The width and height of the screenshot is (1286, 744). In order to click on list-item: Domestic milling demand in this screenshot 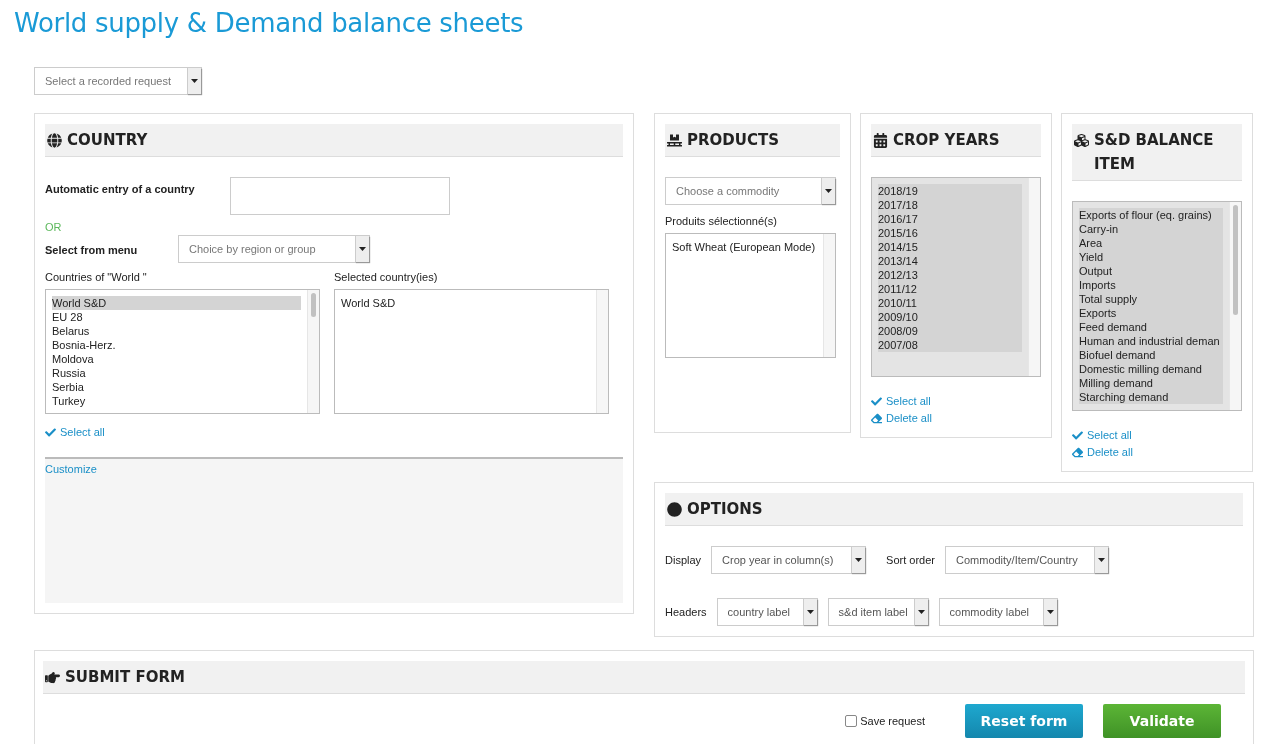, I will do `click(1151, 369)`.